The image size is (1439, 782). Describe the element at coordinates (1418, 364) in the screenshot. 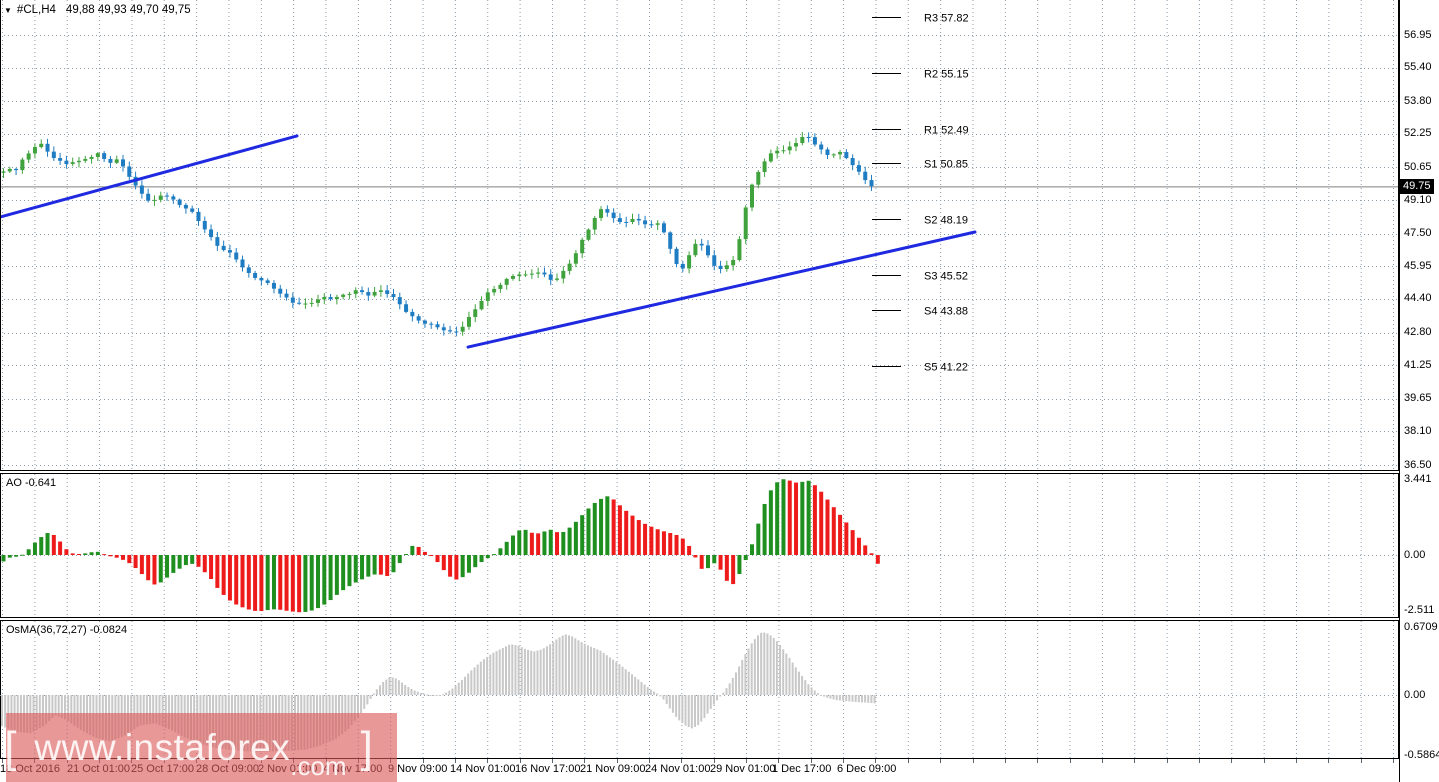

I see `price-axis-label: 41.25` at that location.